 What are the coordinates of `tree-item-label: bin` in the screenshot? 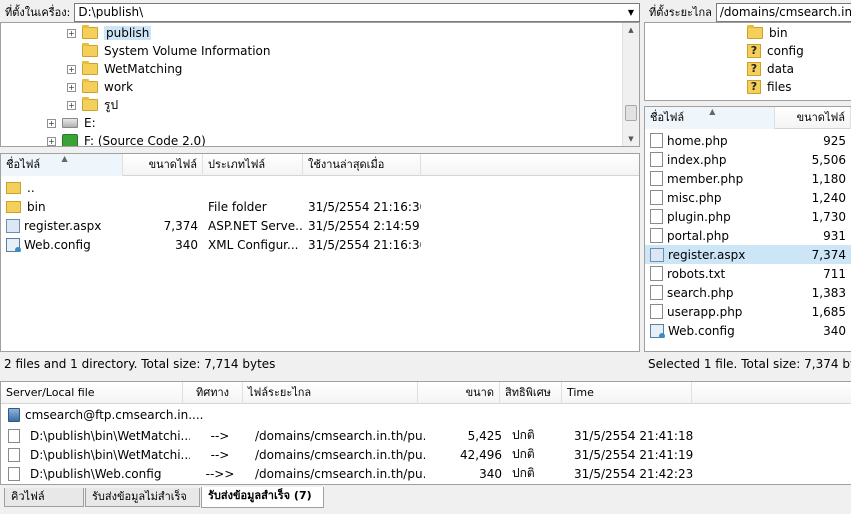 It's located at (778, 33).